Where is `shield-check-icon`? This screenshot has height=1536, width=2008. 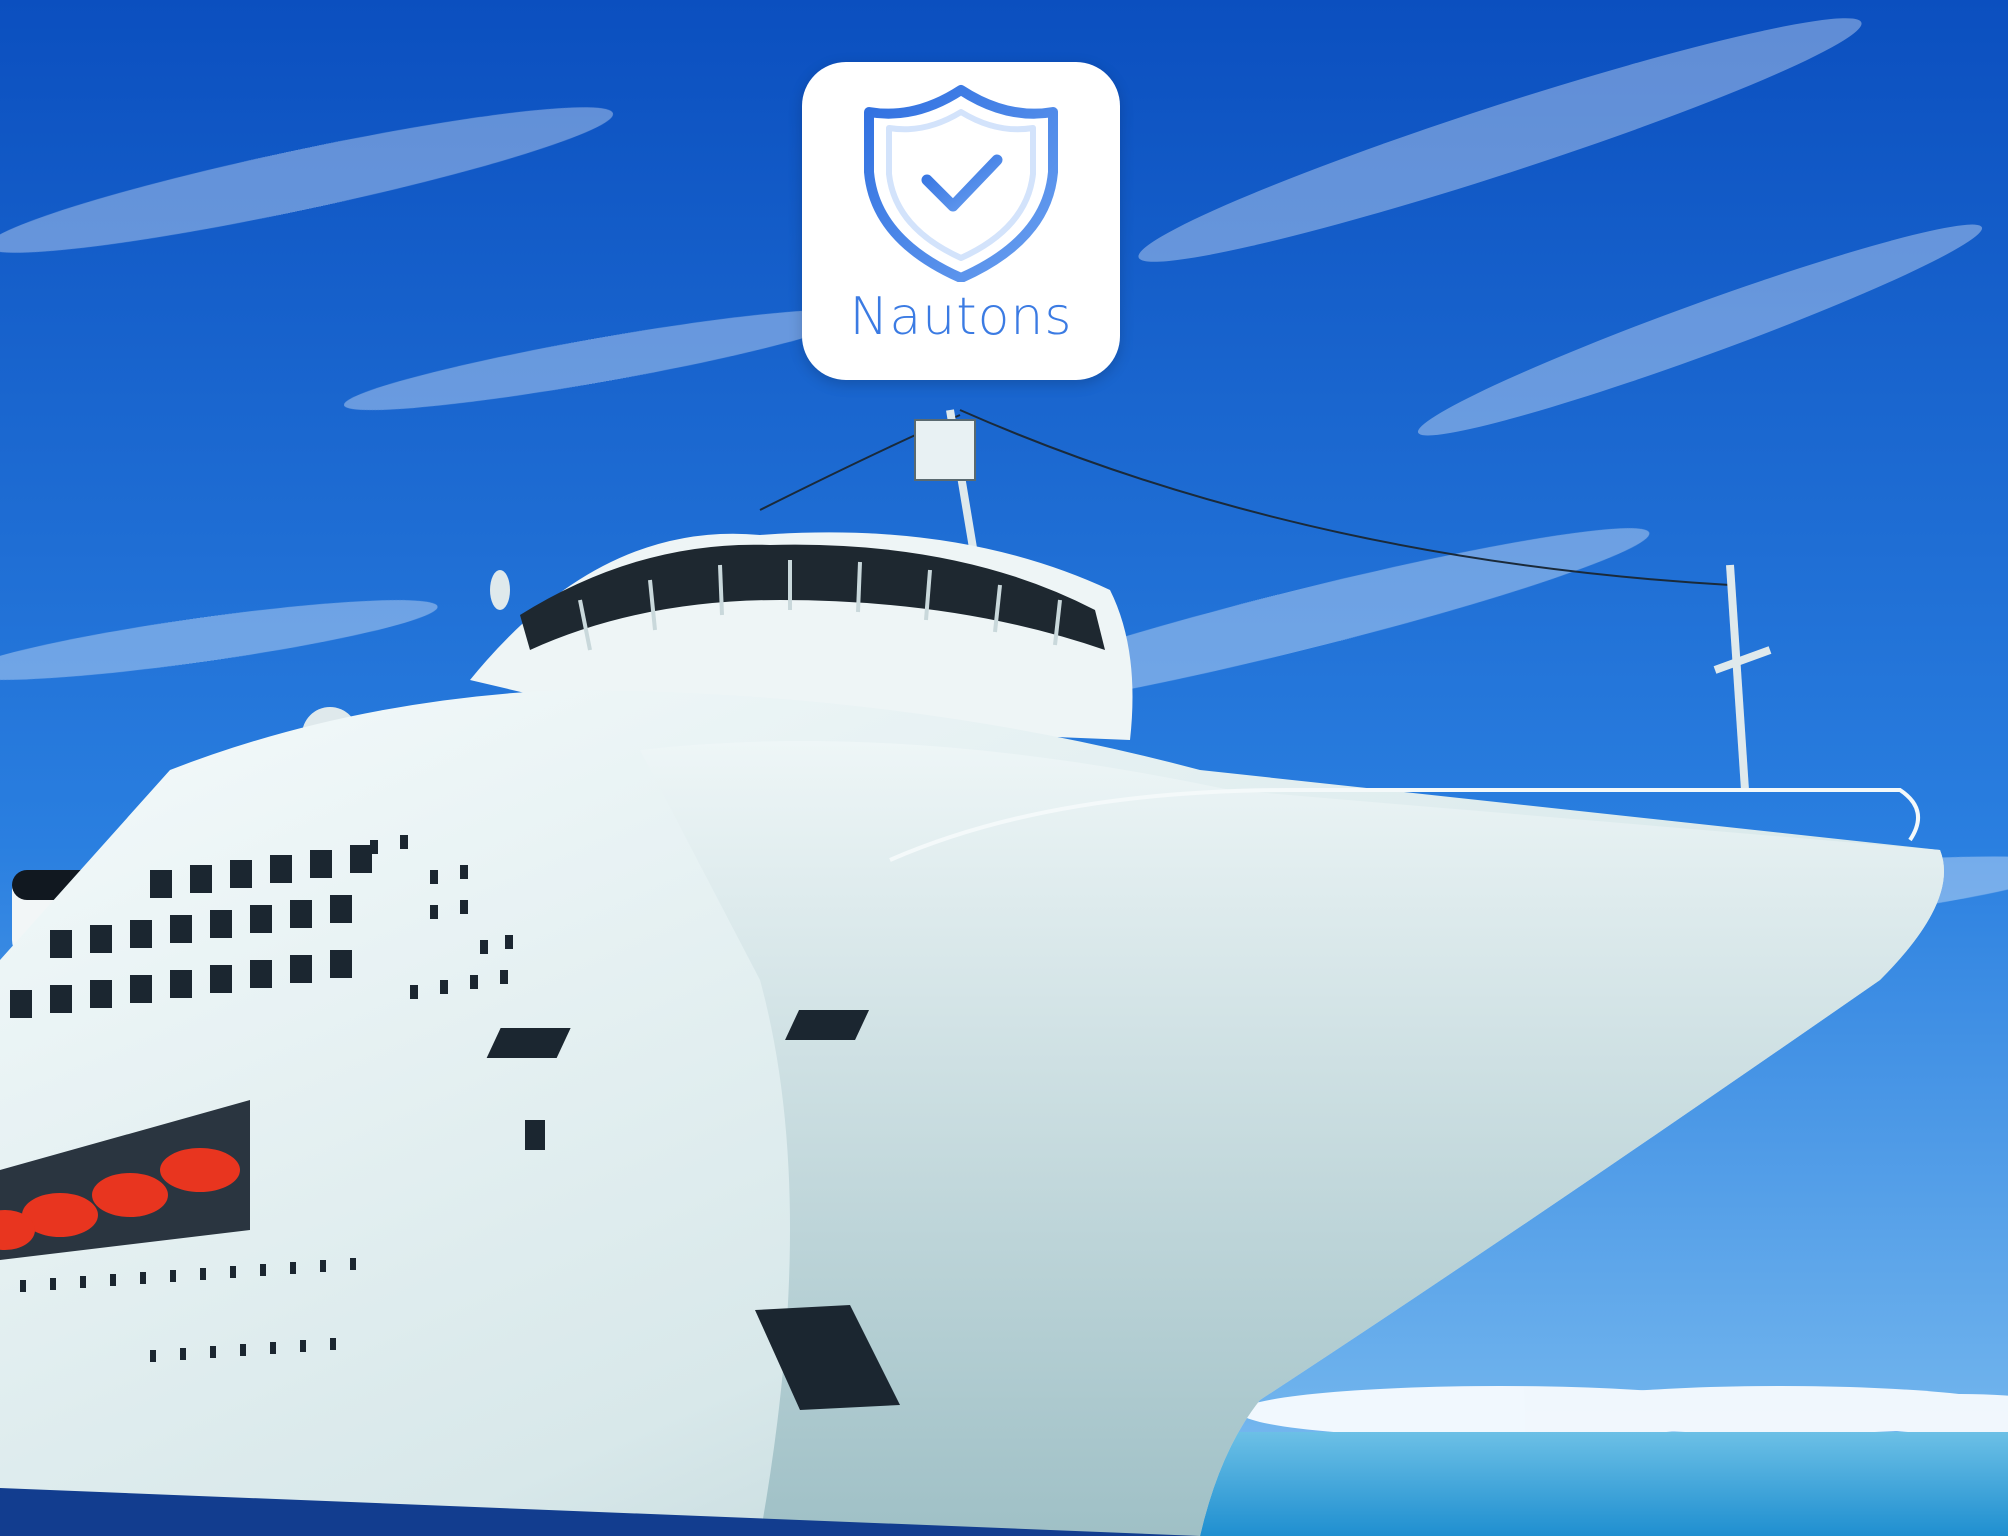 shield-check-icon is located at coordinates (961, 183).